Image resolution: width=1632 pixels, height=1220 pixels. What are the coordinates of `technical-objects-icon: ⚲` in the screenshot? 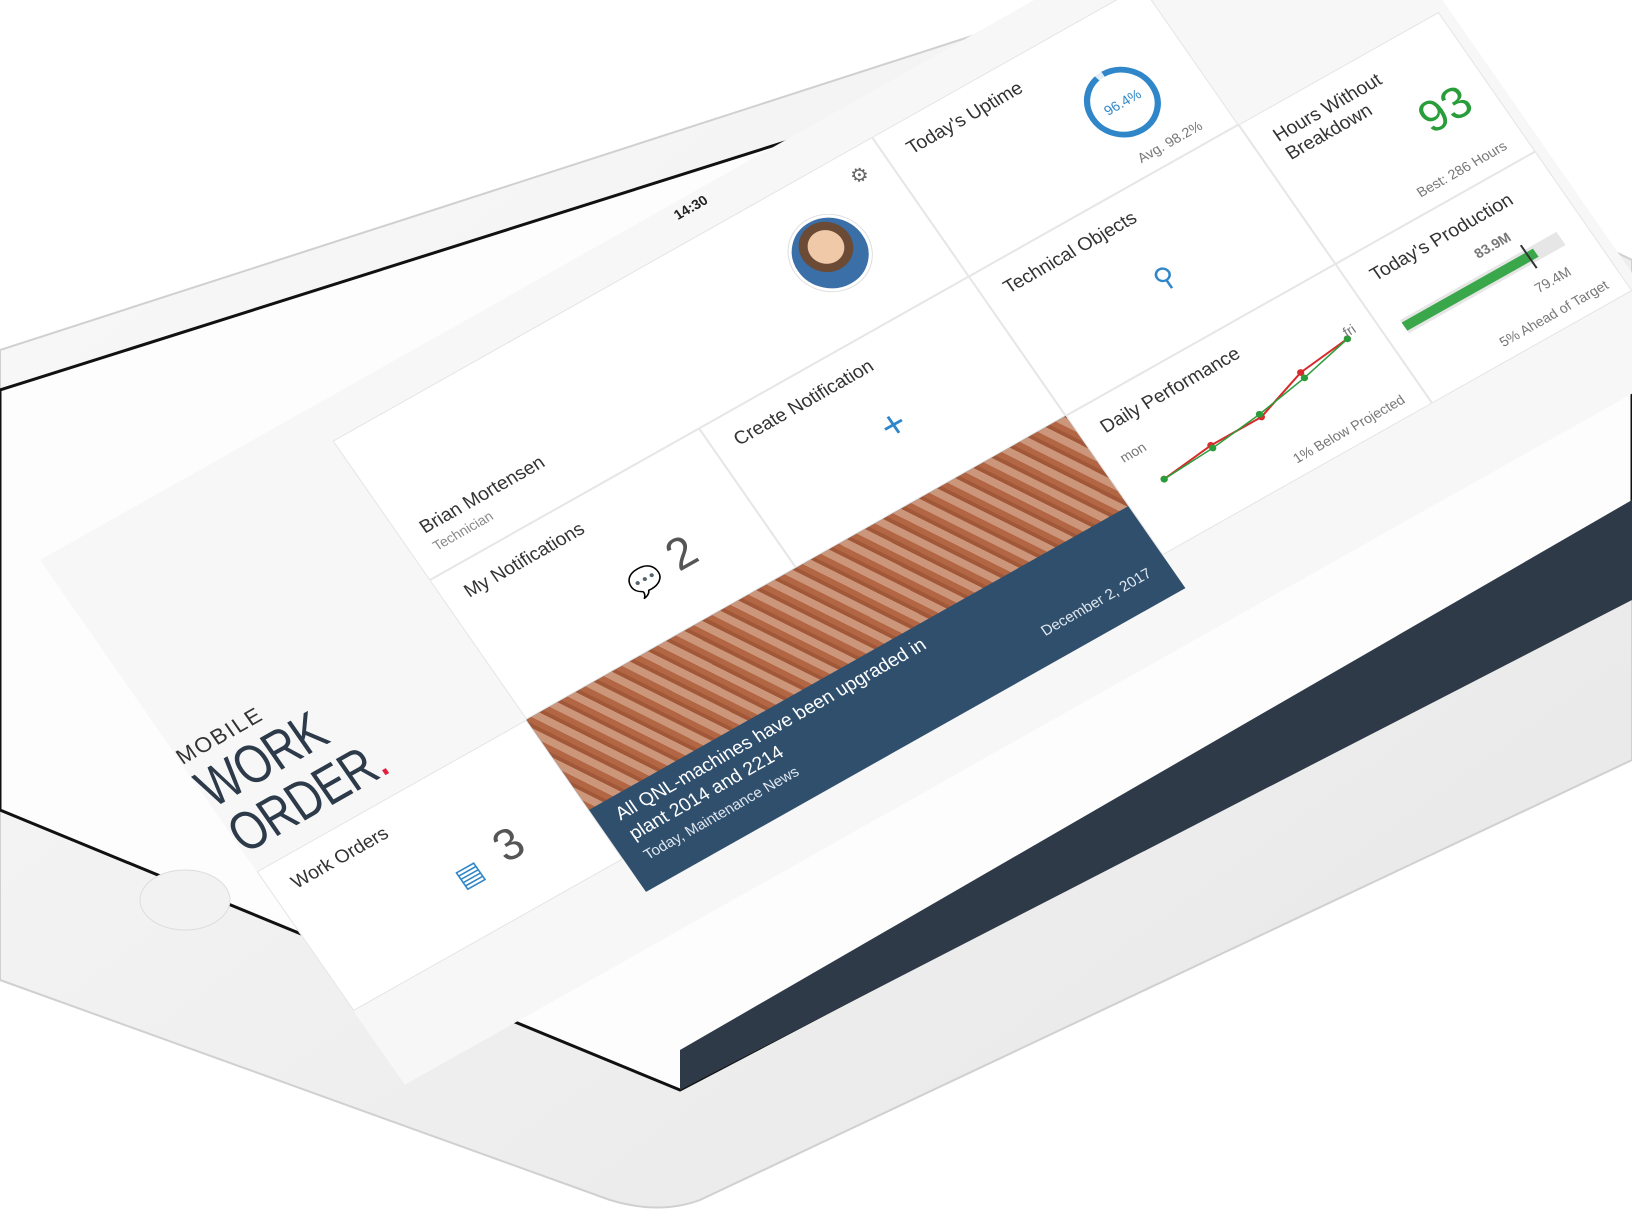 It's located at (1164, 277).